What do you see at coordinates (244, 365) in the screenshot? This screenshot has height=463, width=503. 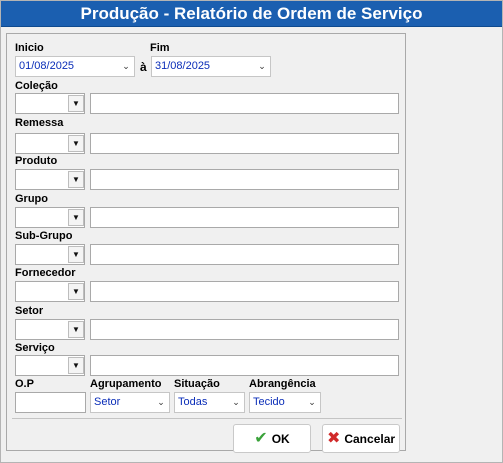 I see `filter-input-servico` at bounding box center [244, 365].